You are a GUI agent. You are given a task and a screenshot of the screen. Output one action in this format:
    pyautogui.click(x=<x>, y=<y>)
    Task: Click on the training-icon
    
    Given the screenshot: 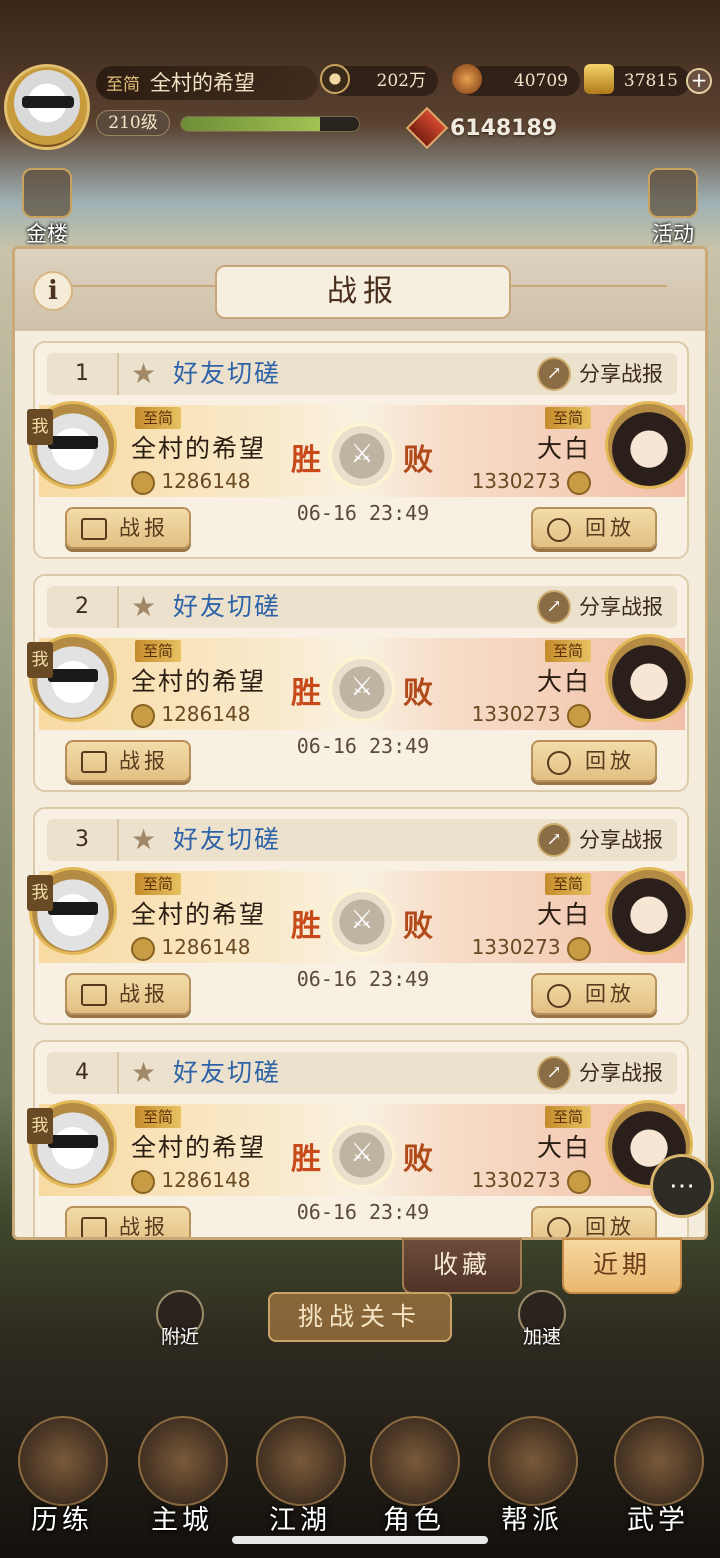 What is the action you would take?
    pyautogui.click(x=63, y=1461)
    